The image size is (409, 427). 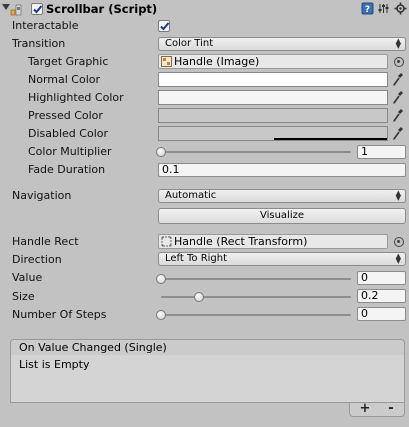 What do you see at coordinates (76, 97) in the screenshot?
I see `highlighted-color-label: Highlighted Color` at bounding box center [76, 97].